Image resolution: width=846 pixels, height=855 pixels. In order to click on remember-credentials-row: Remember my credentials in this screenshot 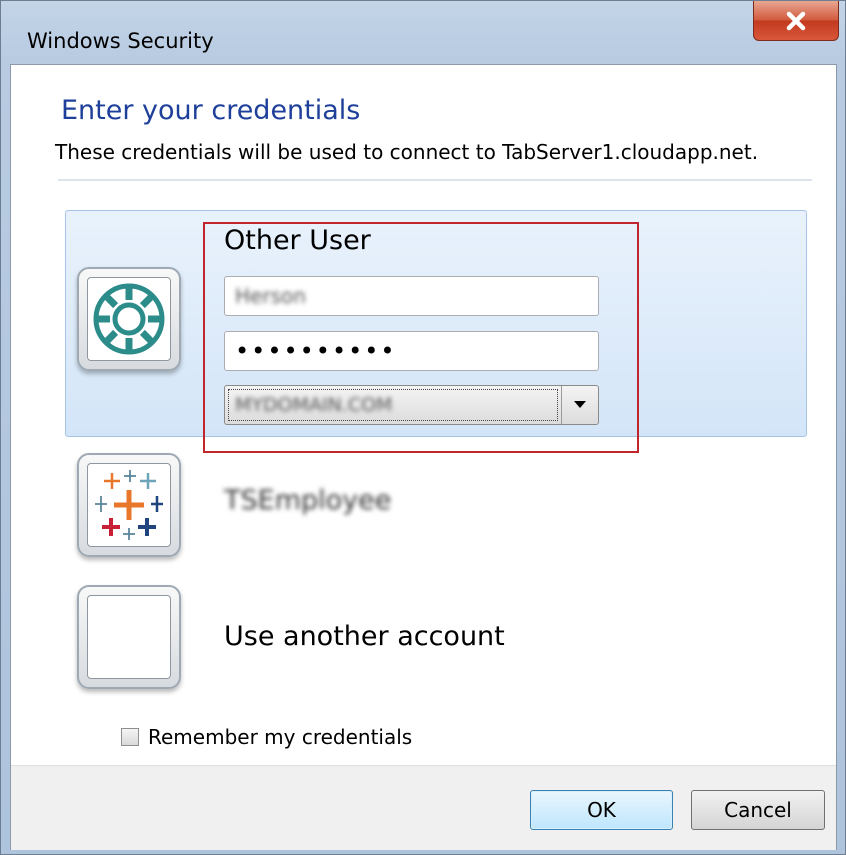, I will do `click(266, 737)`.